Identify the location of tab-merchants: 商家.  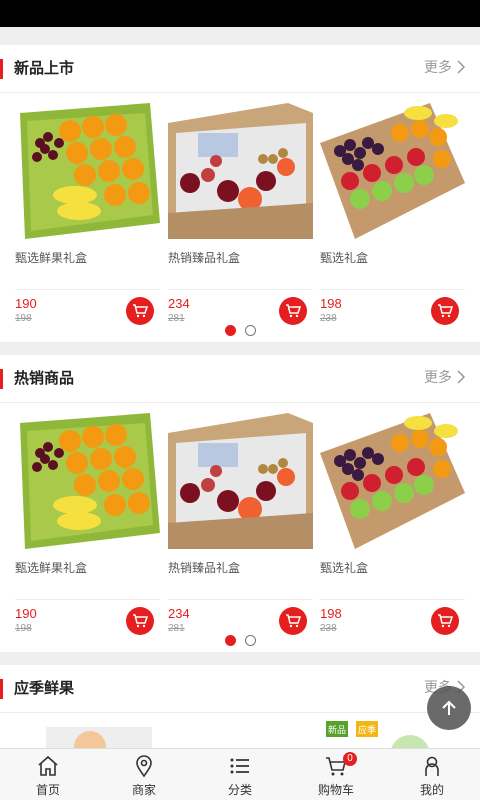
(144, 774).